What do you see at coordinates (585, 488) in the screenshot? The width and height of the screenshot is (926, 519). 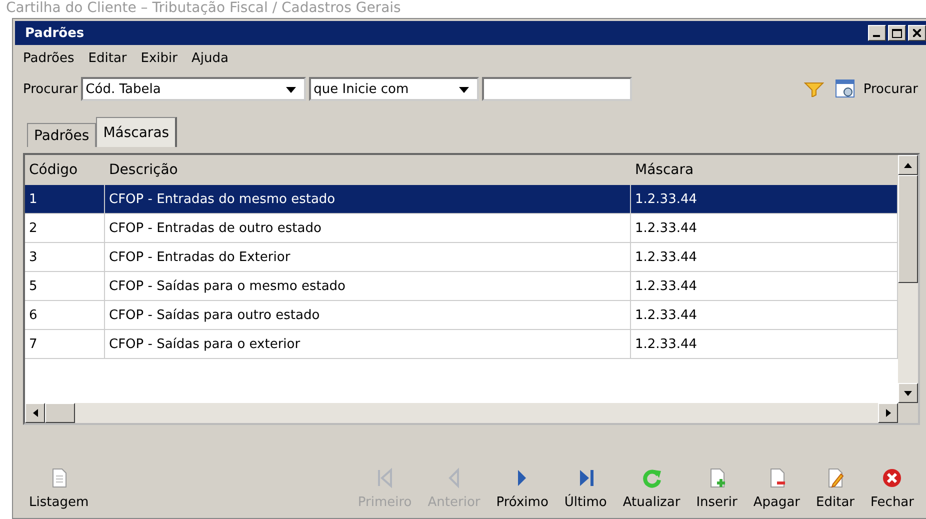 I see `toolbar-button: Último` at bounding box center [585, 488].